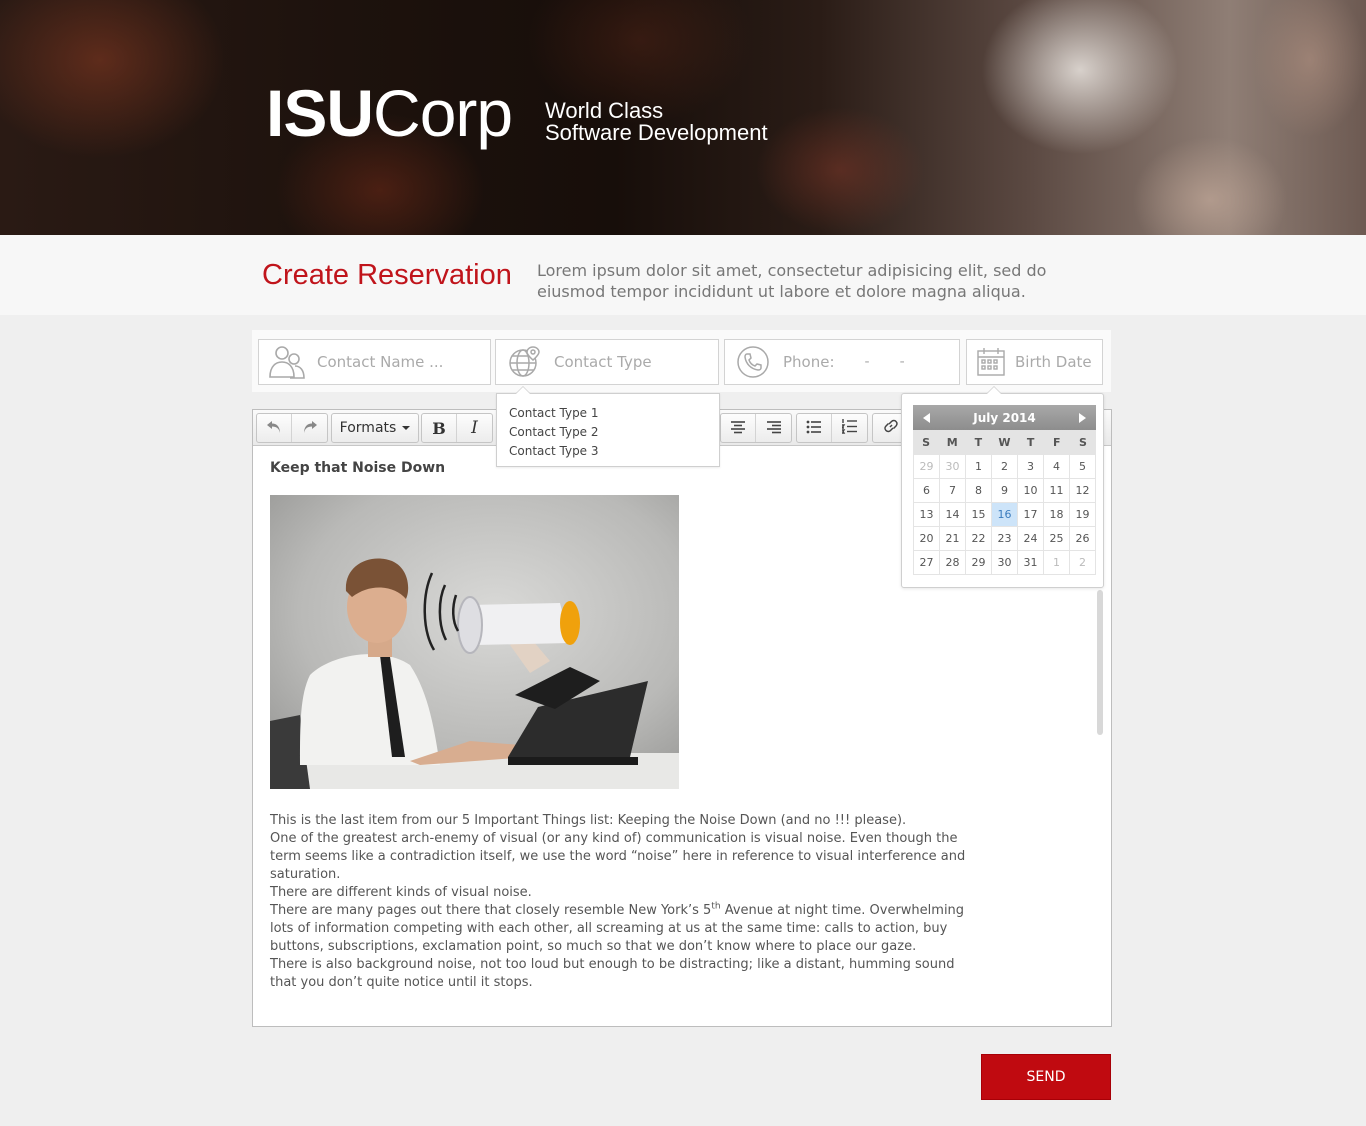 This screenshot has width=1366, height=1126. I want to click on redo-button, so click(309, 428).